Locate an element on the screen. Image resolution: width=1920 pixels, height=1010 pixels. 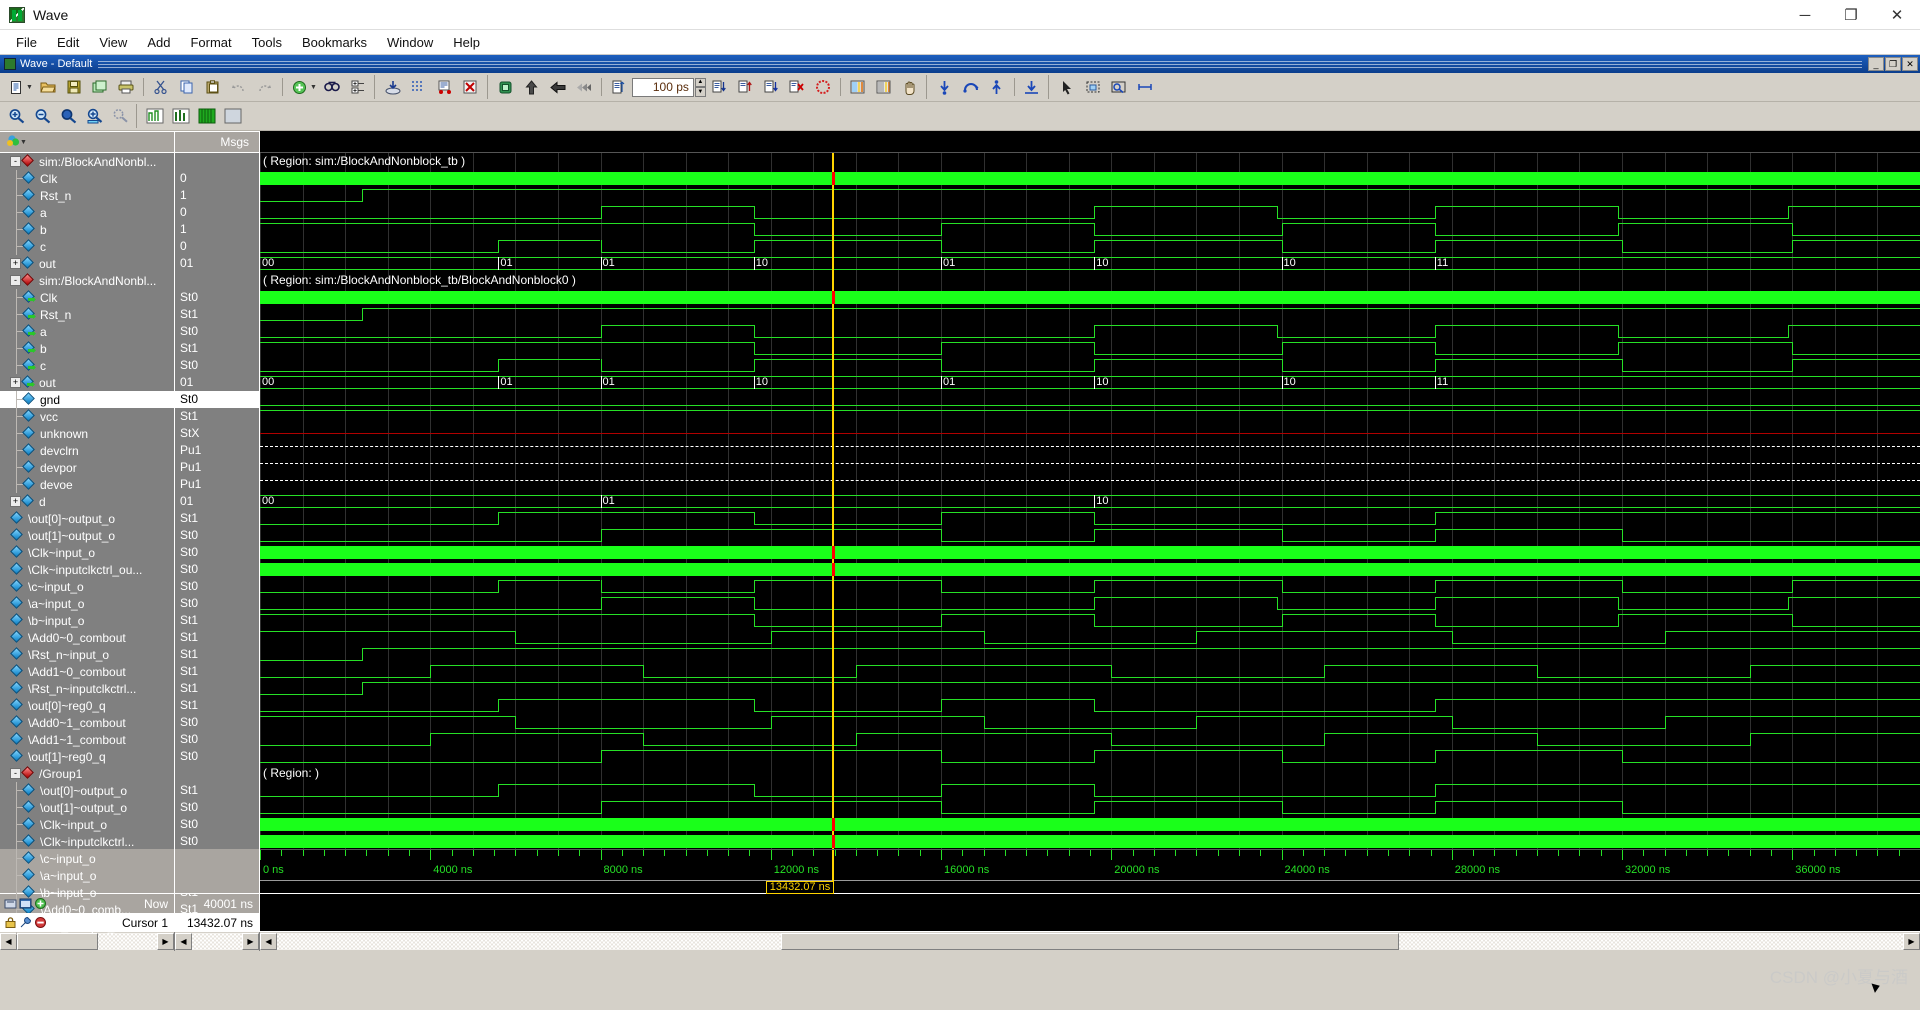
signal-row: \Clk~input_o is located at coordinates (87, 824).